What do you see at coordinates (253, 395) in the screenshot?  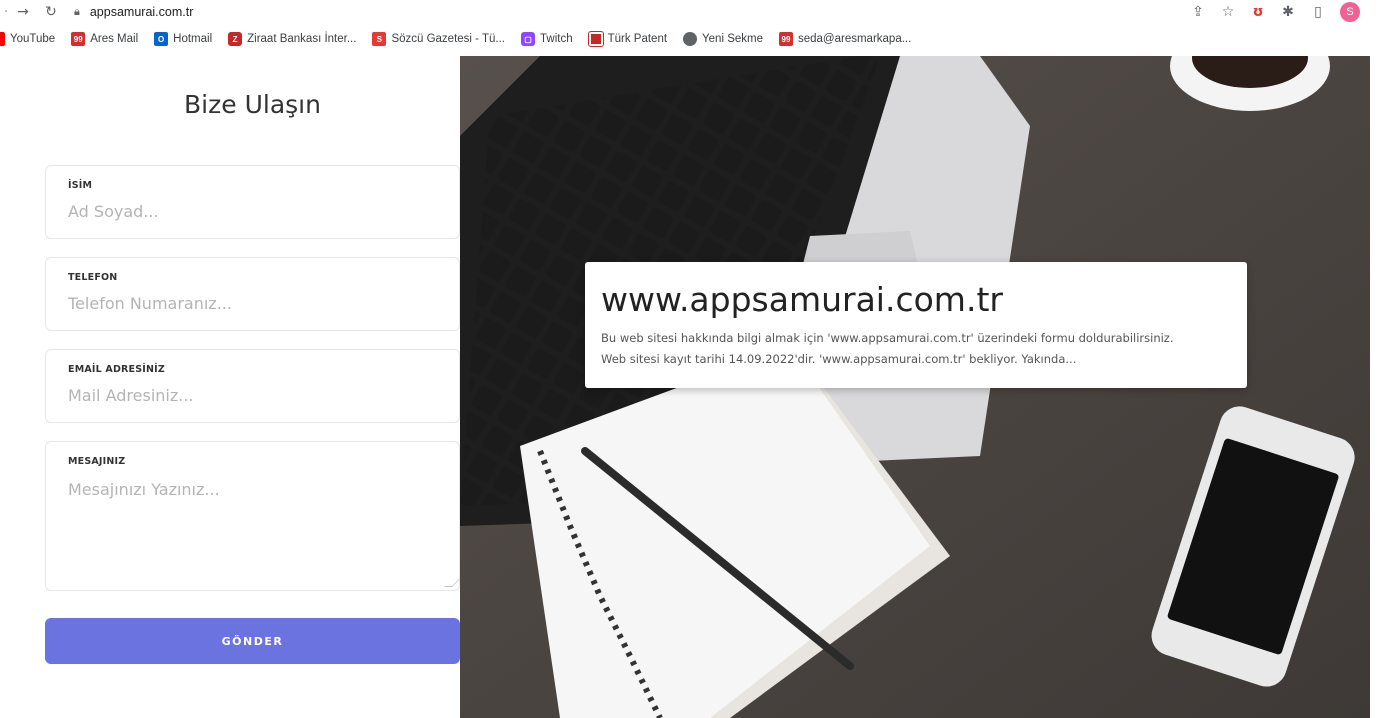 I see `email-input` at bounding box center [253, 395].